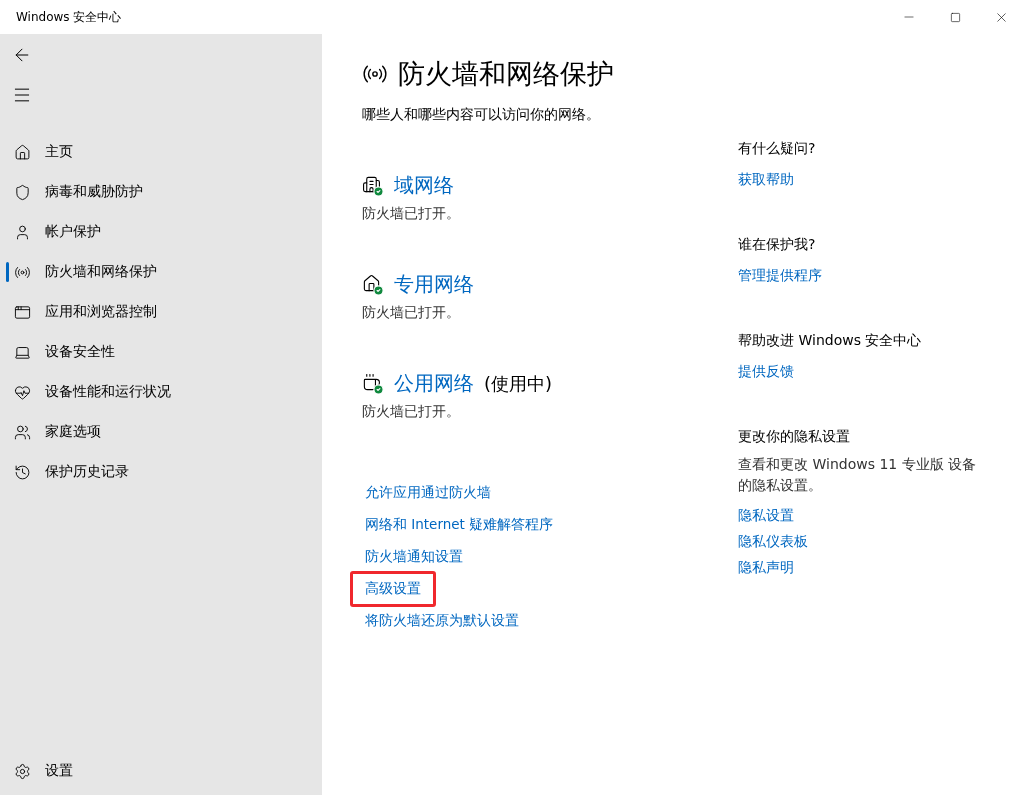  Describe the element at coordinates (434, 383) in the screenshot. I see `network-link: 公用网络` at that location.